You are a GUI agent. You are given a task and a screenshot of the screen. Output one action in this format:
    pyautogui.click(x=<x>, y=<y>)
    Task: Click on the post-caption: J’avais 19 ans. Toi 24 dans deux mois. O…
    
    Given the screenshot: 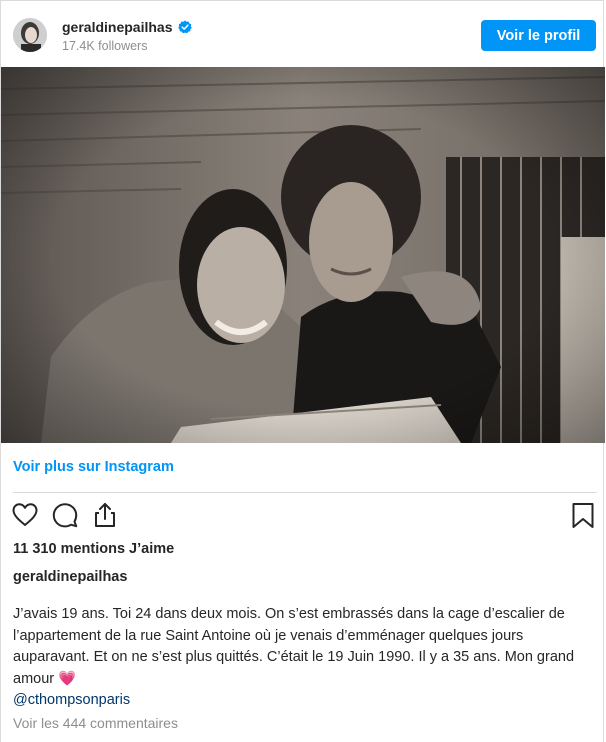 What is the action you would take?
    pyautogui.click(x=305, y=658)
    